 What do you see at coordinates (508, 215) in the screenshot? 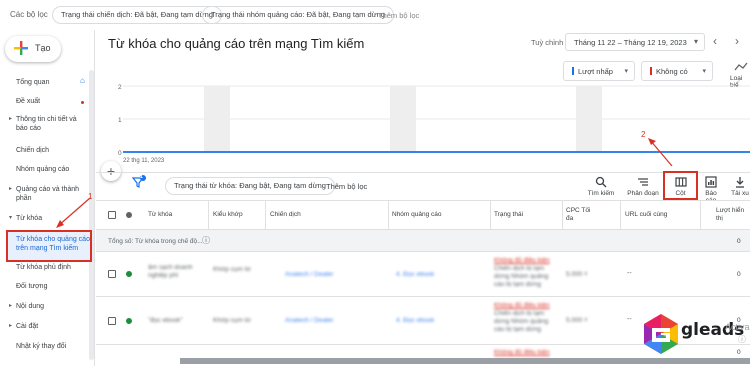
I see `col-header-status: Trạng thái` at bounding box center [508, 215].